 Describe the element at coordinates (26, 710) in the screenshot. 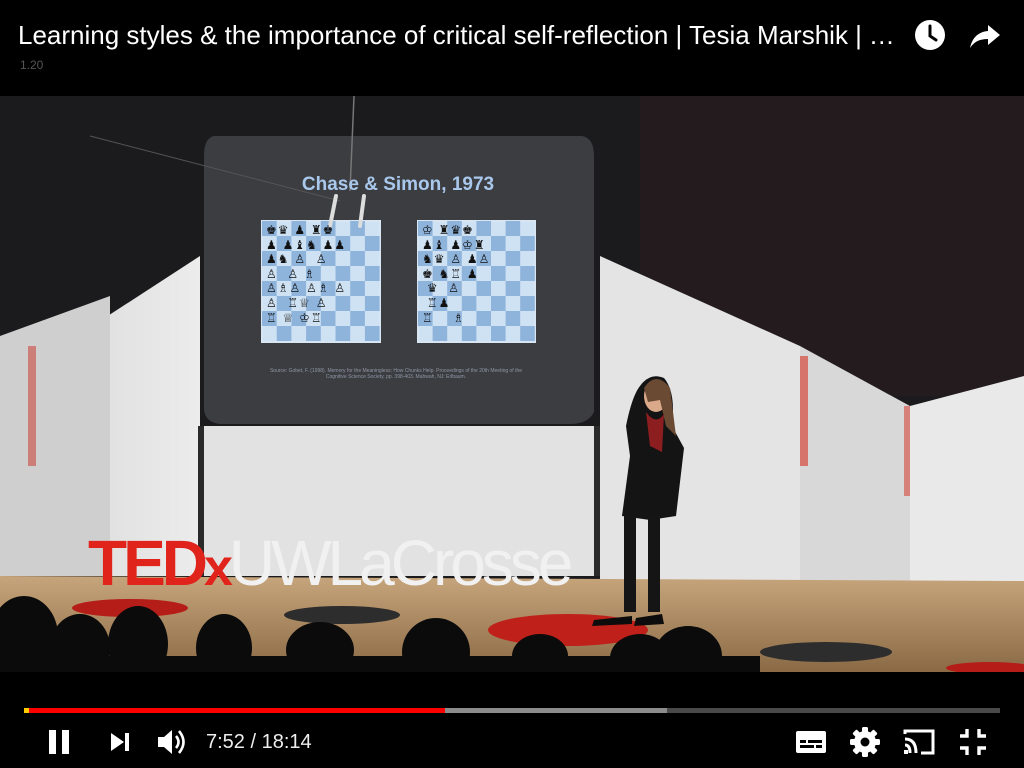

I see `progress-start-marker` at that location.